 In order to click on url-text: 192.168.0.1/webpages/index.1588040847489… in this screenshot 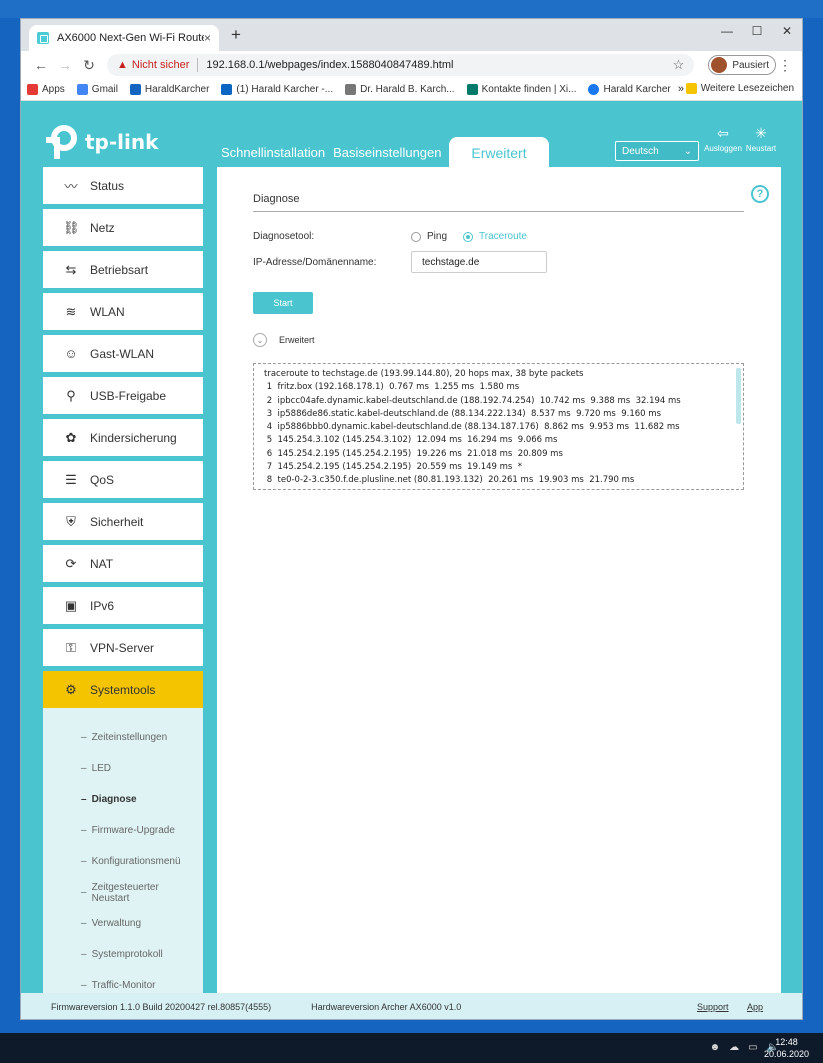, I will do `click(439, 65)`.